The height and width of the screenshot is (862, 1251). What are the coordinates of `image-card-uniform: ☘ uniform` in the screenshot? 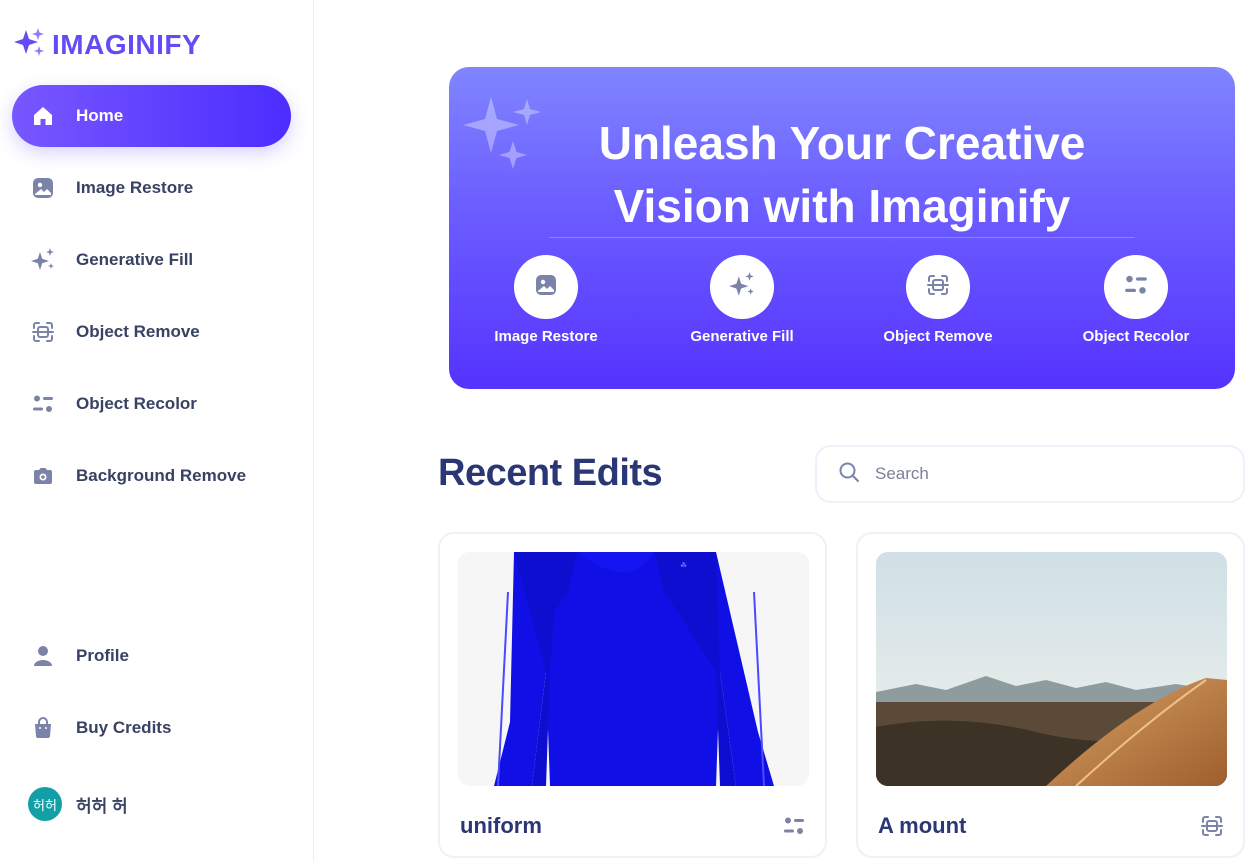 It's located at (632, 695).